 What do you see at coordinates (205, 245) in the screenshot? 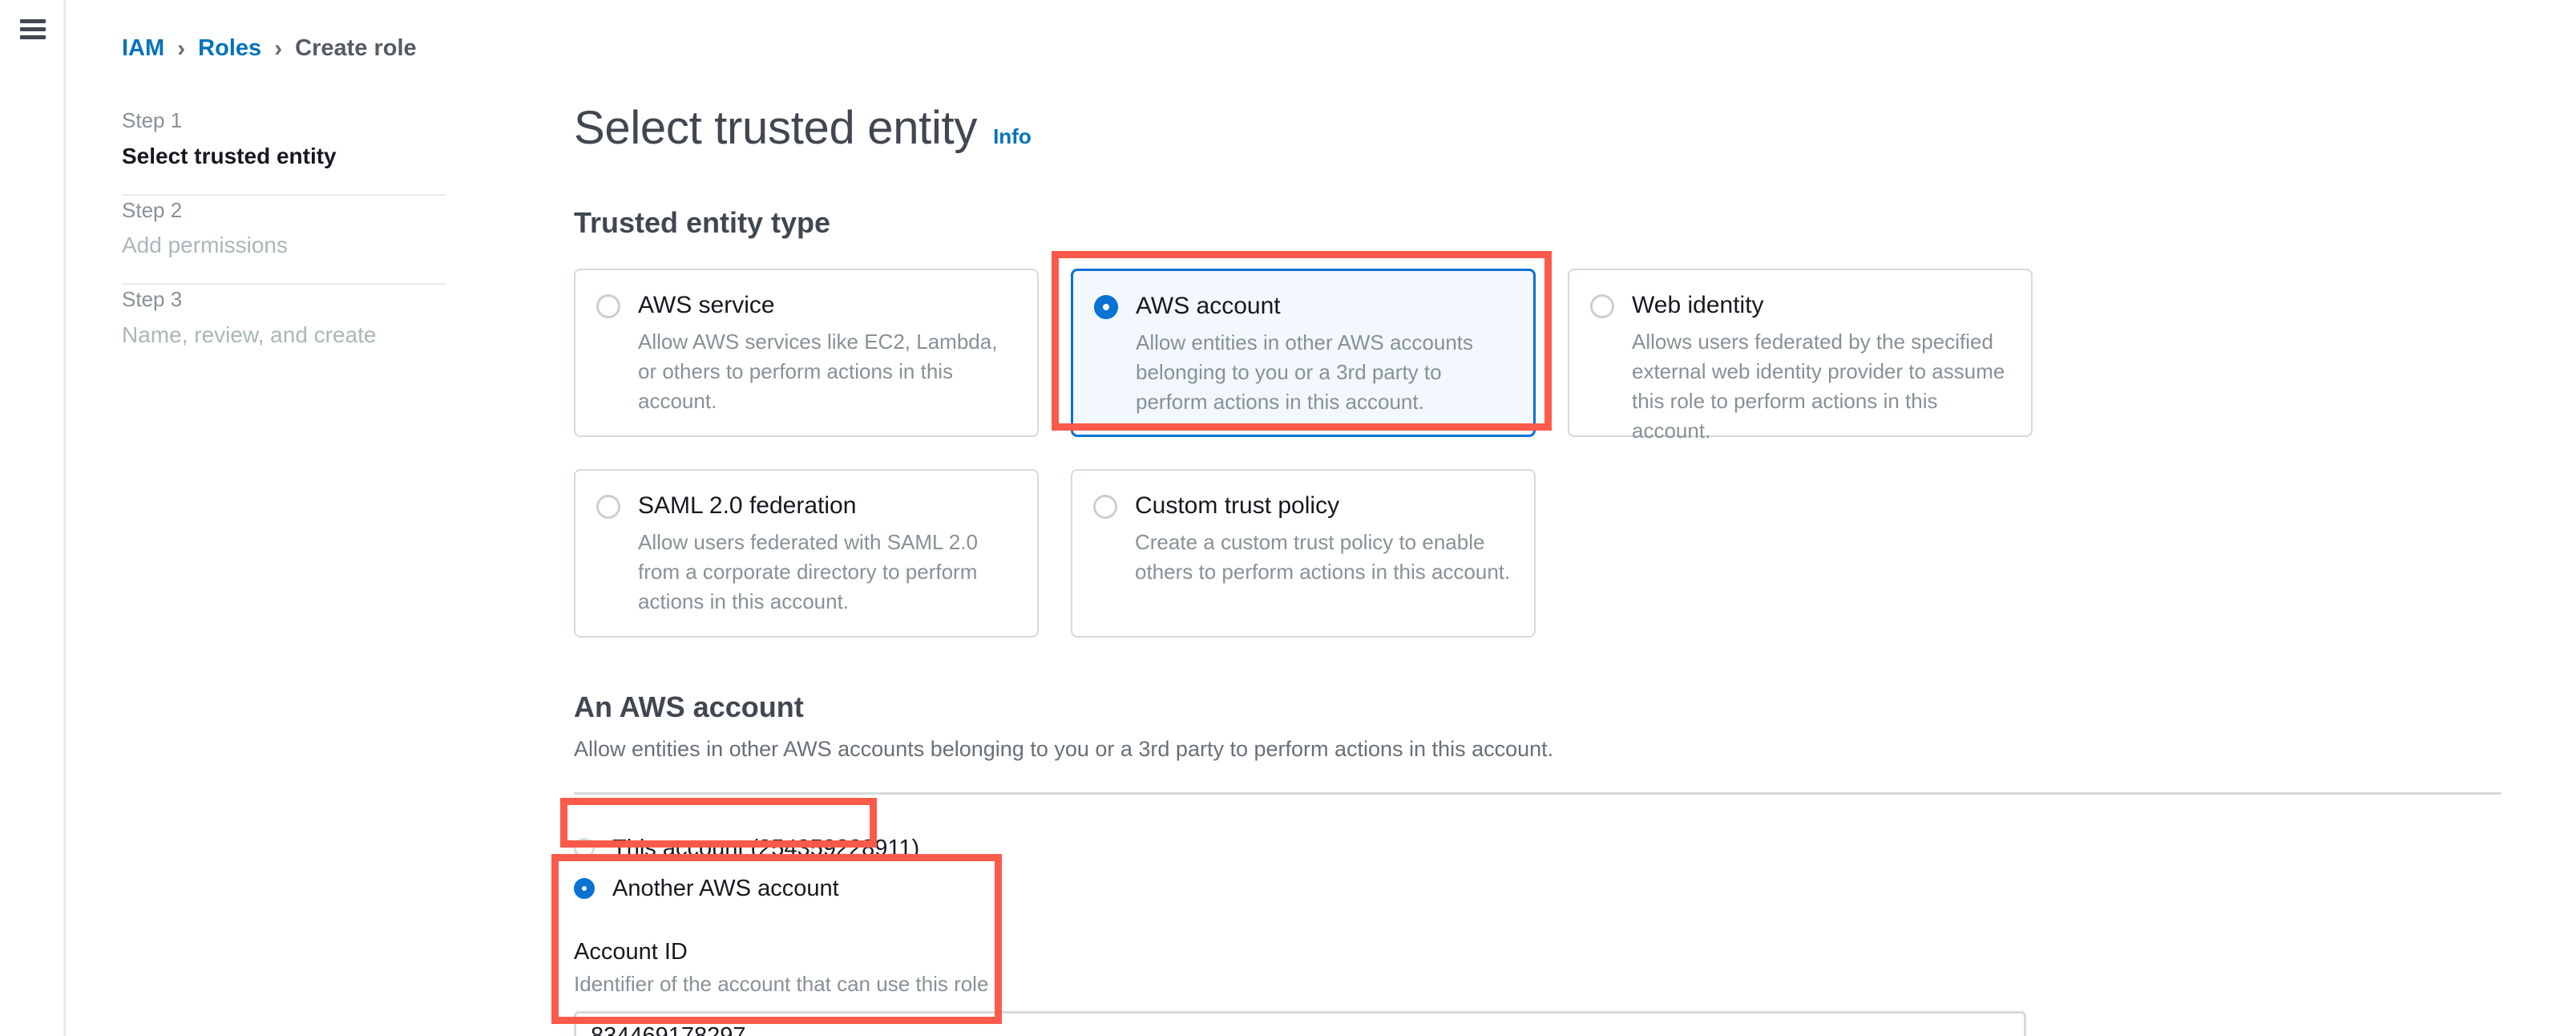
I see `step-2-title: Add permissions` at bounding box center [205, 245].